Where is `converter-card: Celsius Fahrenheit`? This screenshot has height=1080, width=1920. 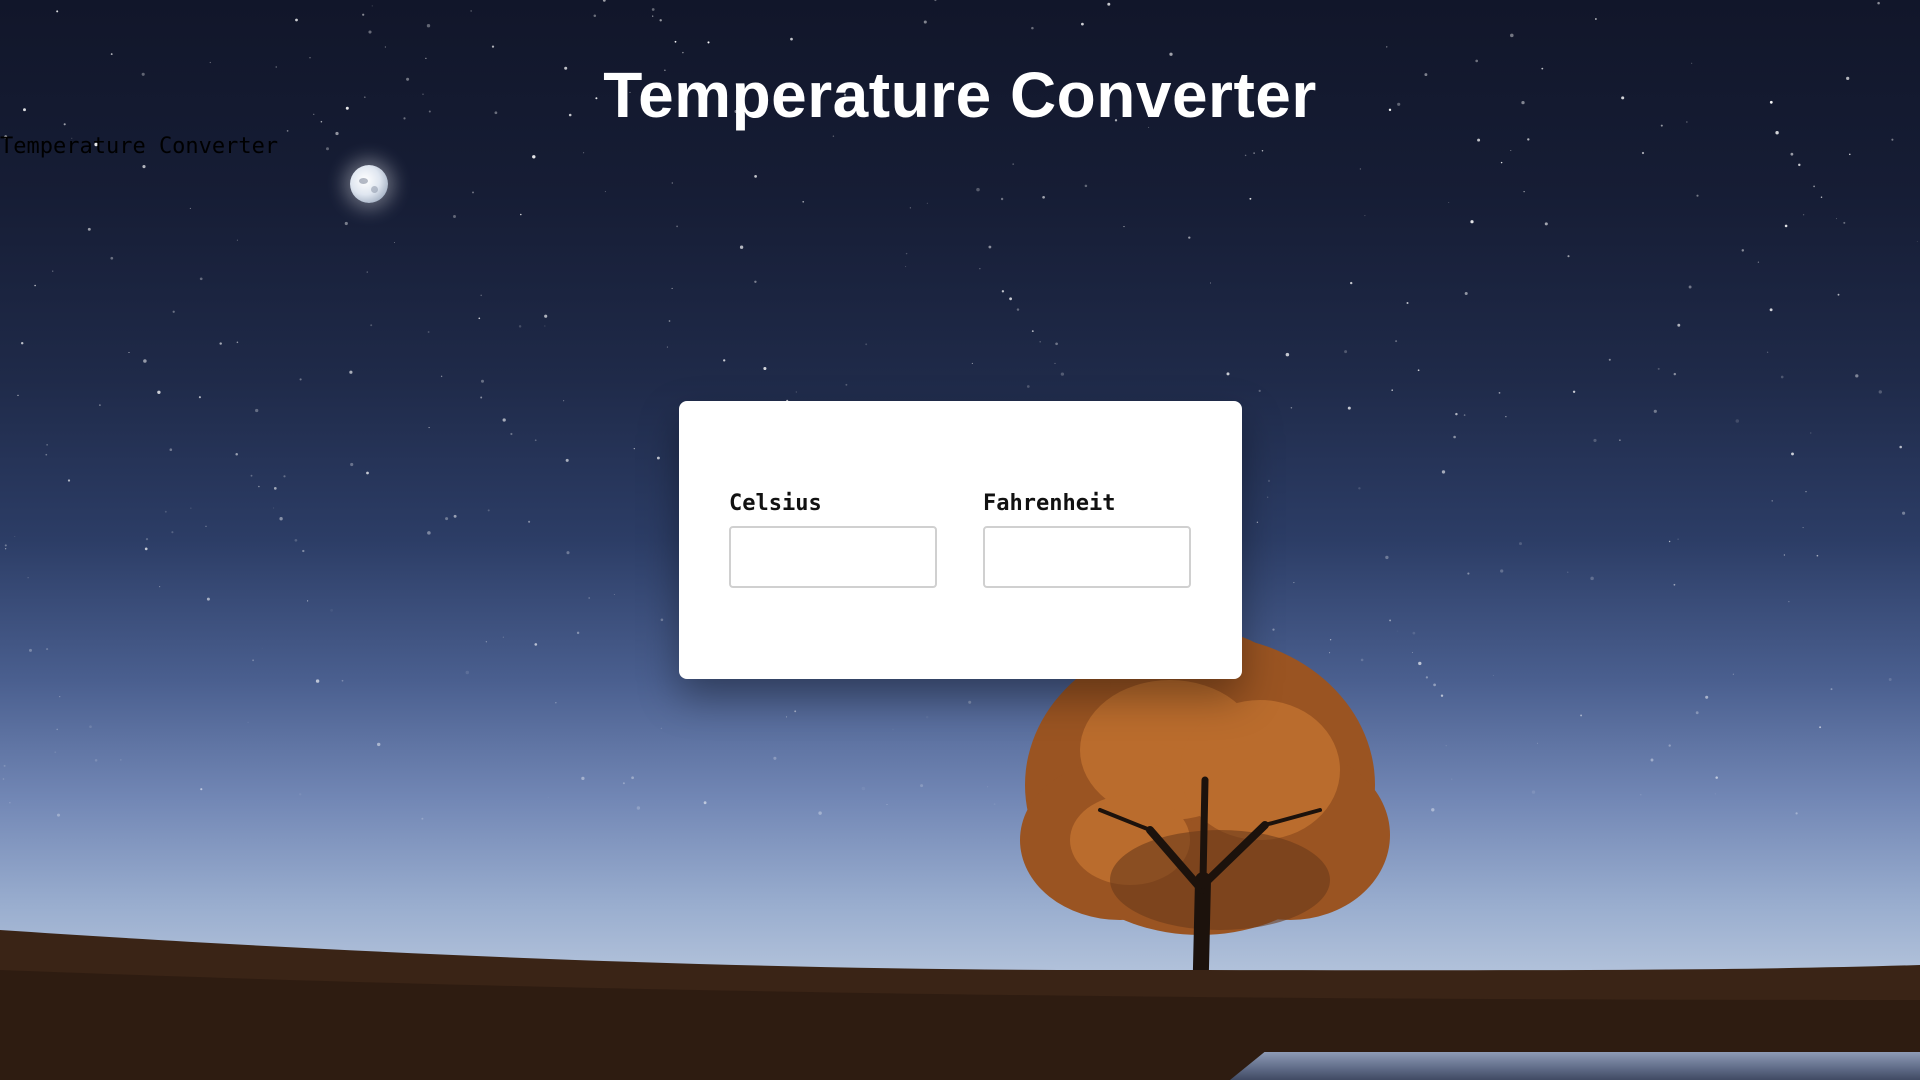 converter-card: Celsius Fahrenheit is located at coordinates (960, 540).